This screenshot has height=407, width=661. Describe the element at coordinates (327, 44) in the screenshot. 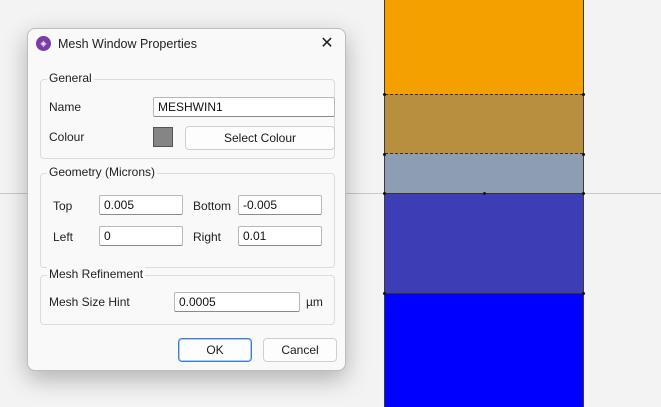

I see `close-icon: ✕` at that location.